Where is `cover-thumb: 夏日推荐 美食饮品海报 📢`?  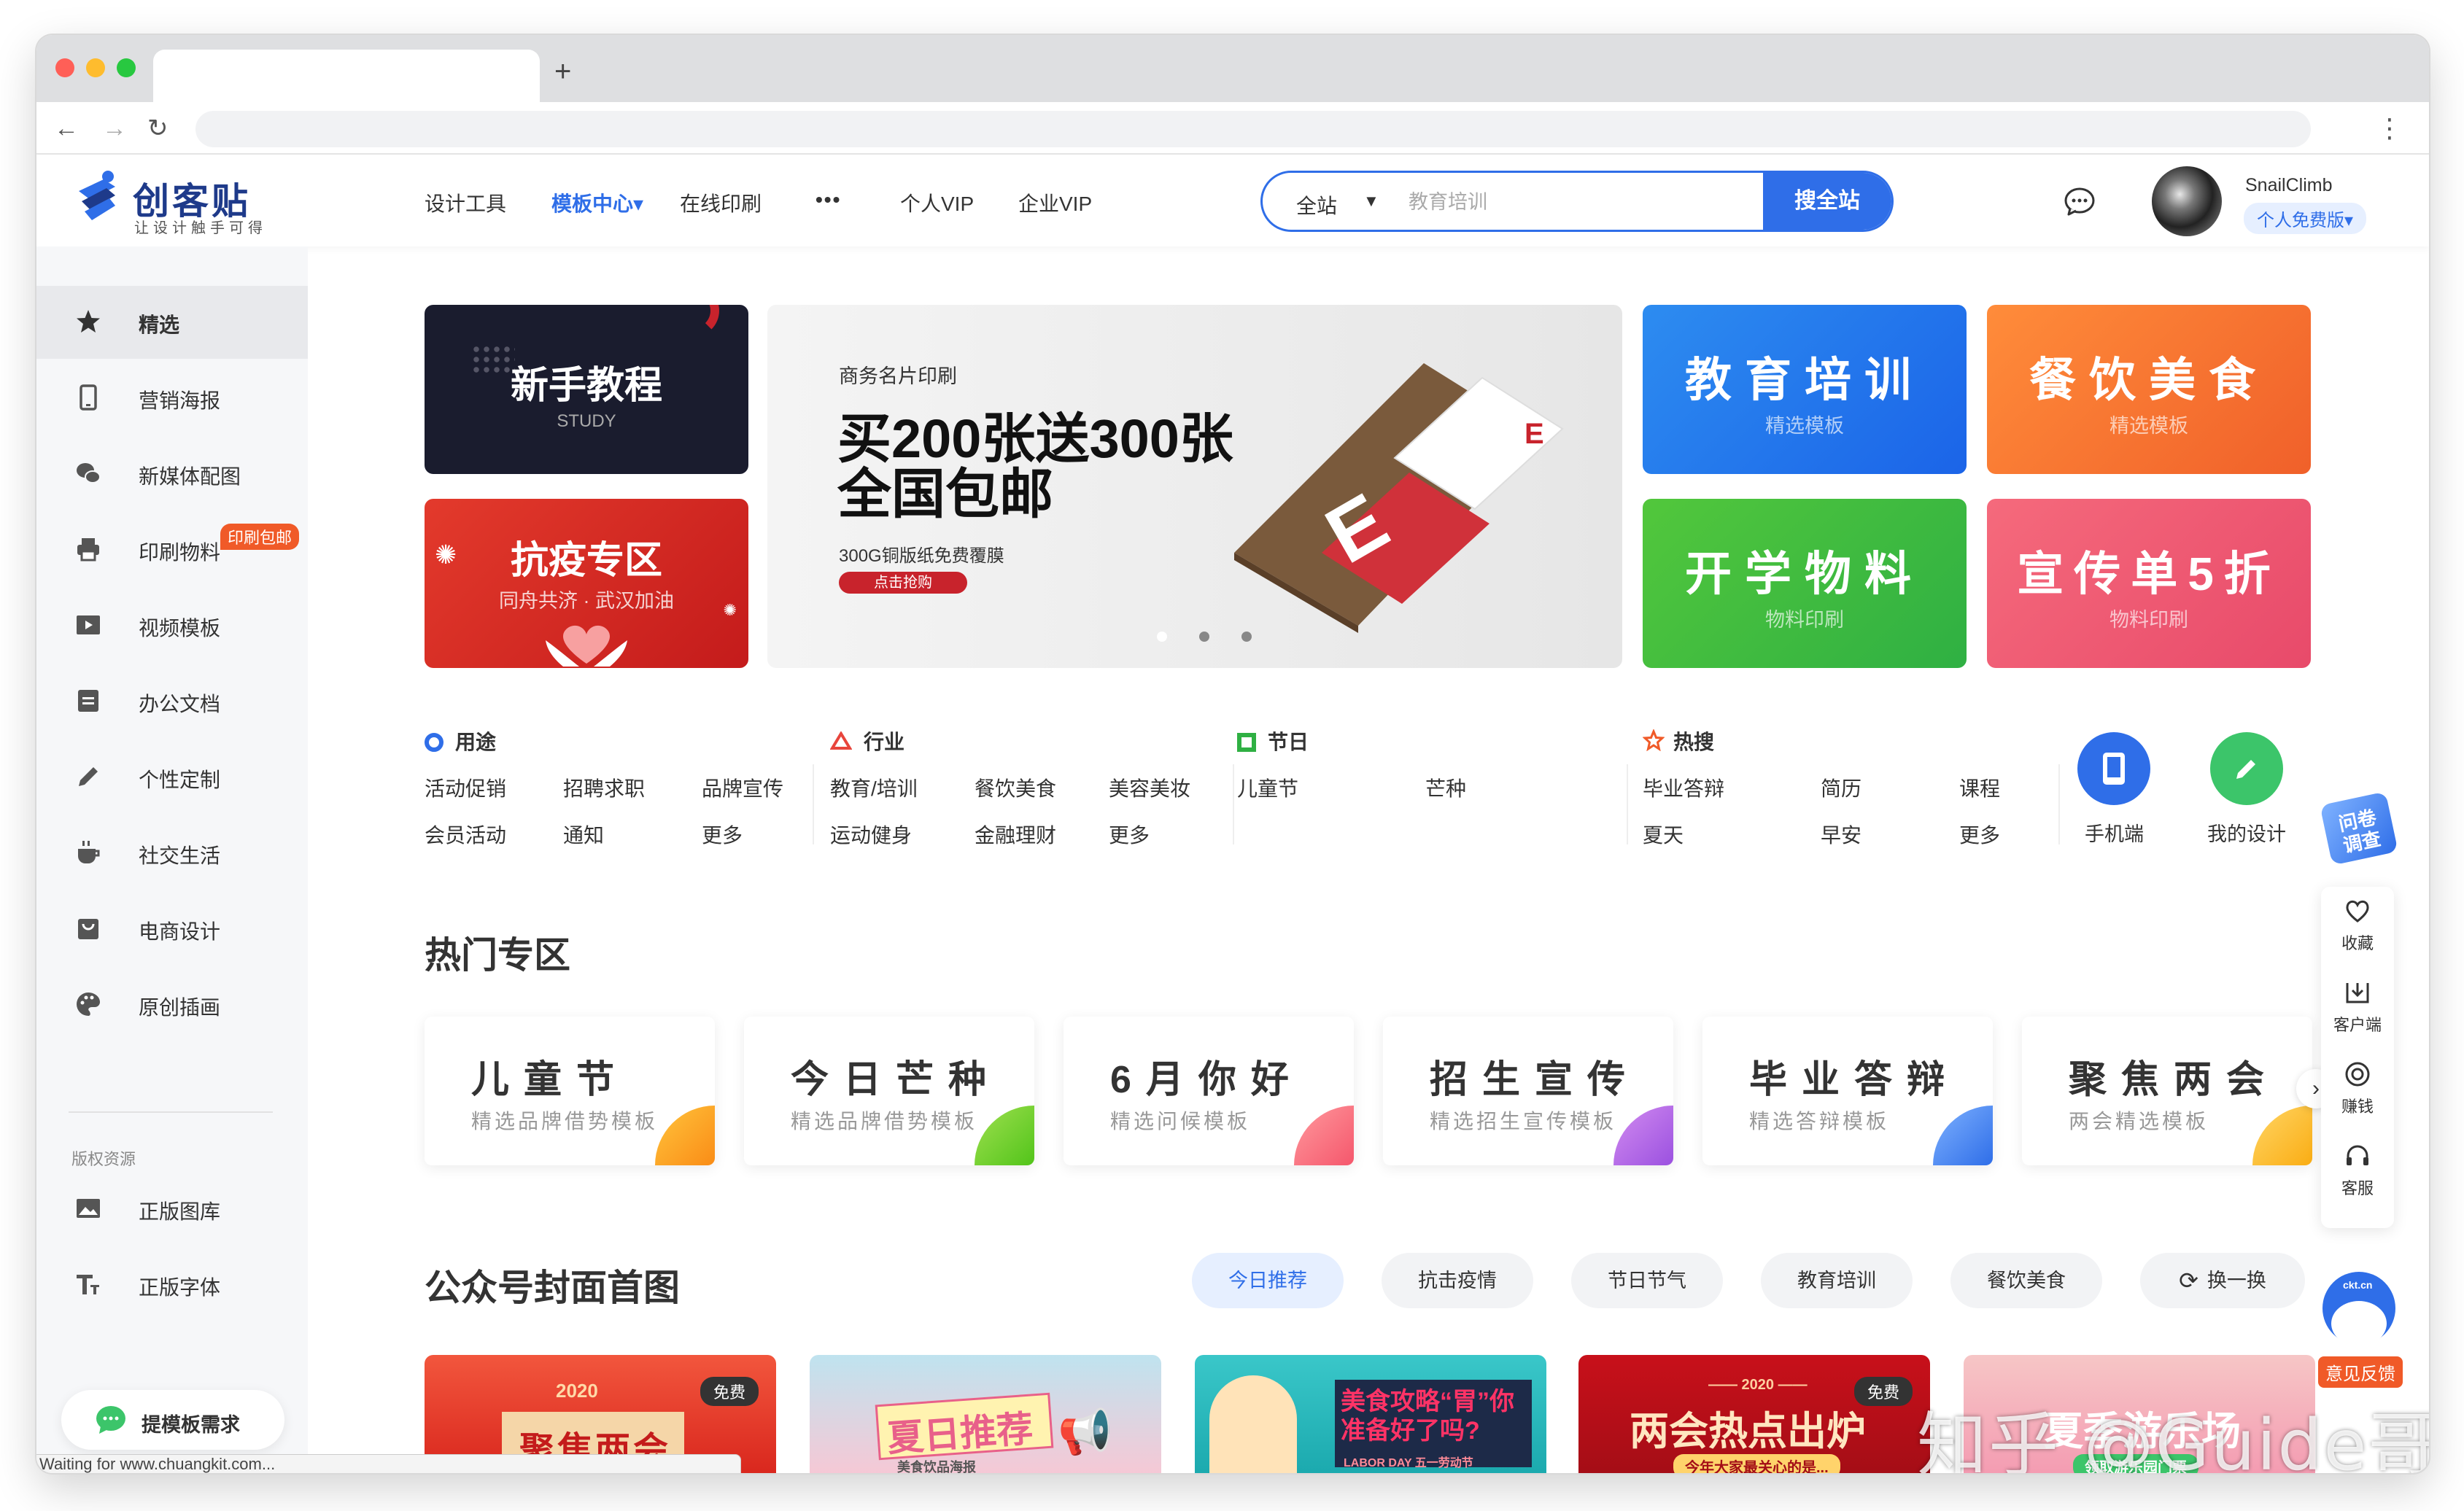
cover-thumb: 夏日推荐 美食饮品海报 📢 is located at coordinates (986, 1414).